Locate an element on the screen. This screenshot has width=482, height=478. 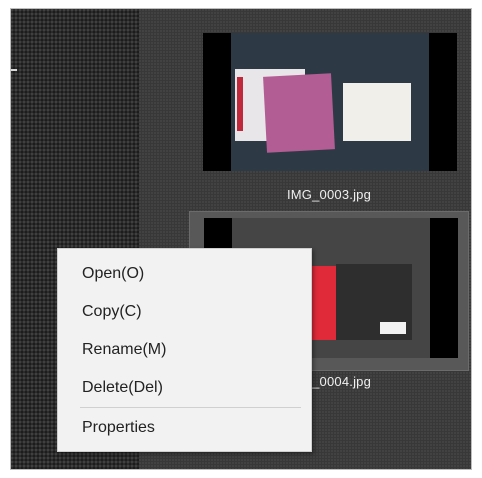
photo-content is located at coordinates (330, 102).